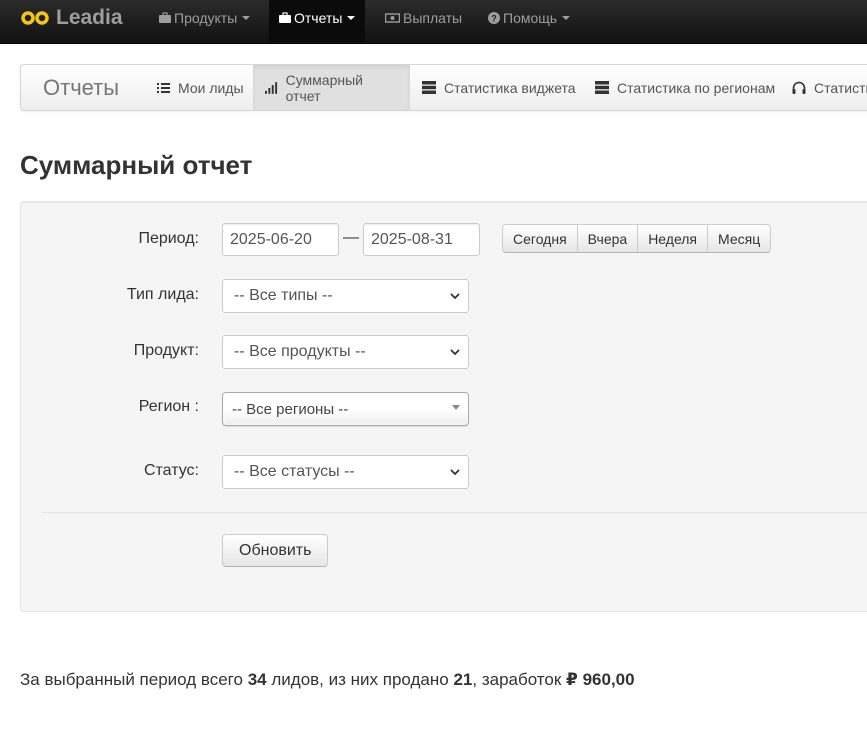 The width and height of the screenshot is (867, 747). What do you see at coordinates (456, 407) in the screenshot?
I see `triangle-down-icon` at bounding box center [456, 407].